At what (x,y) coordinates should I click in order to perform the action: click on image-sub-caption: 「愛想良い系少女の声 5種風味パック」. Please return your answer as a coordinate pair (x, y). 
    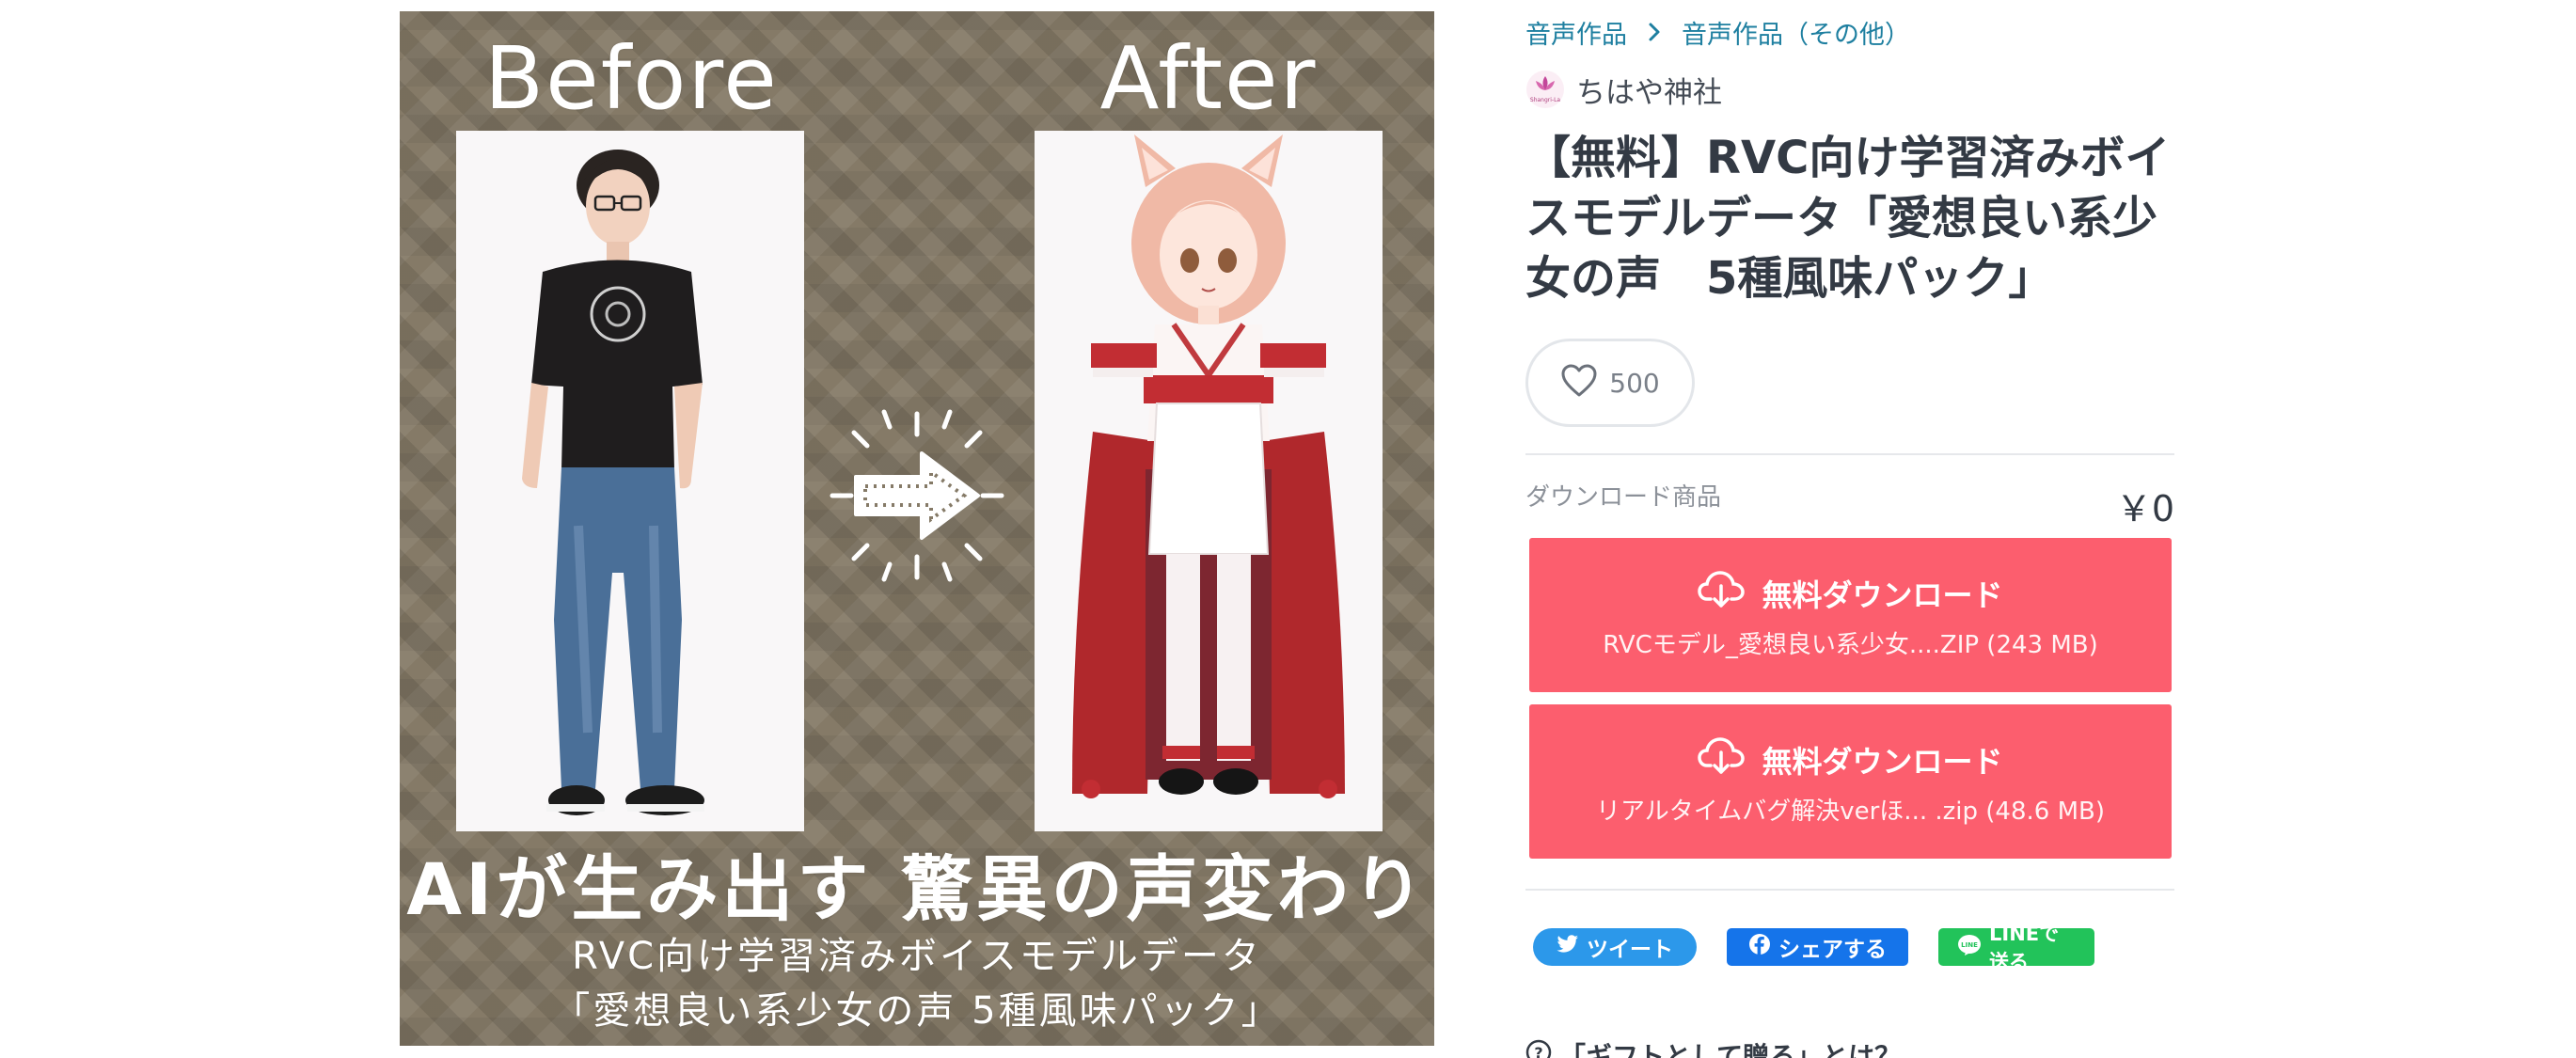
    Looking at the image, I should click on (917, 1011).